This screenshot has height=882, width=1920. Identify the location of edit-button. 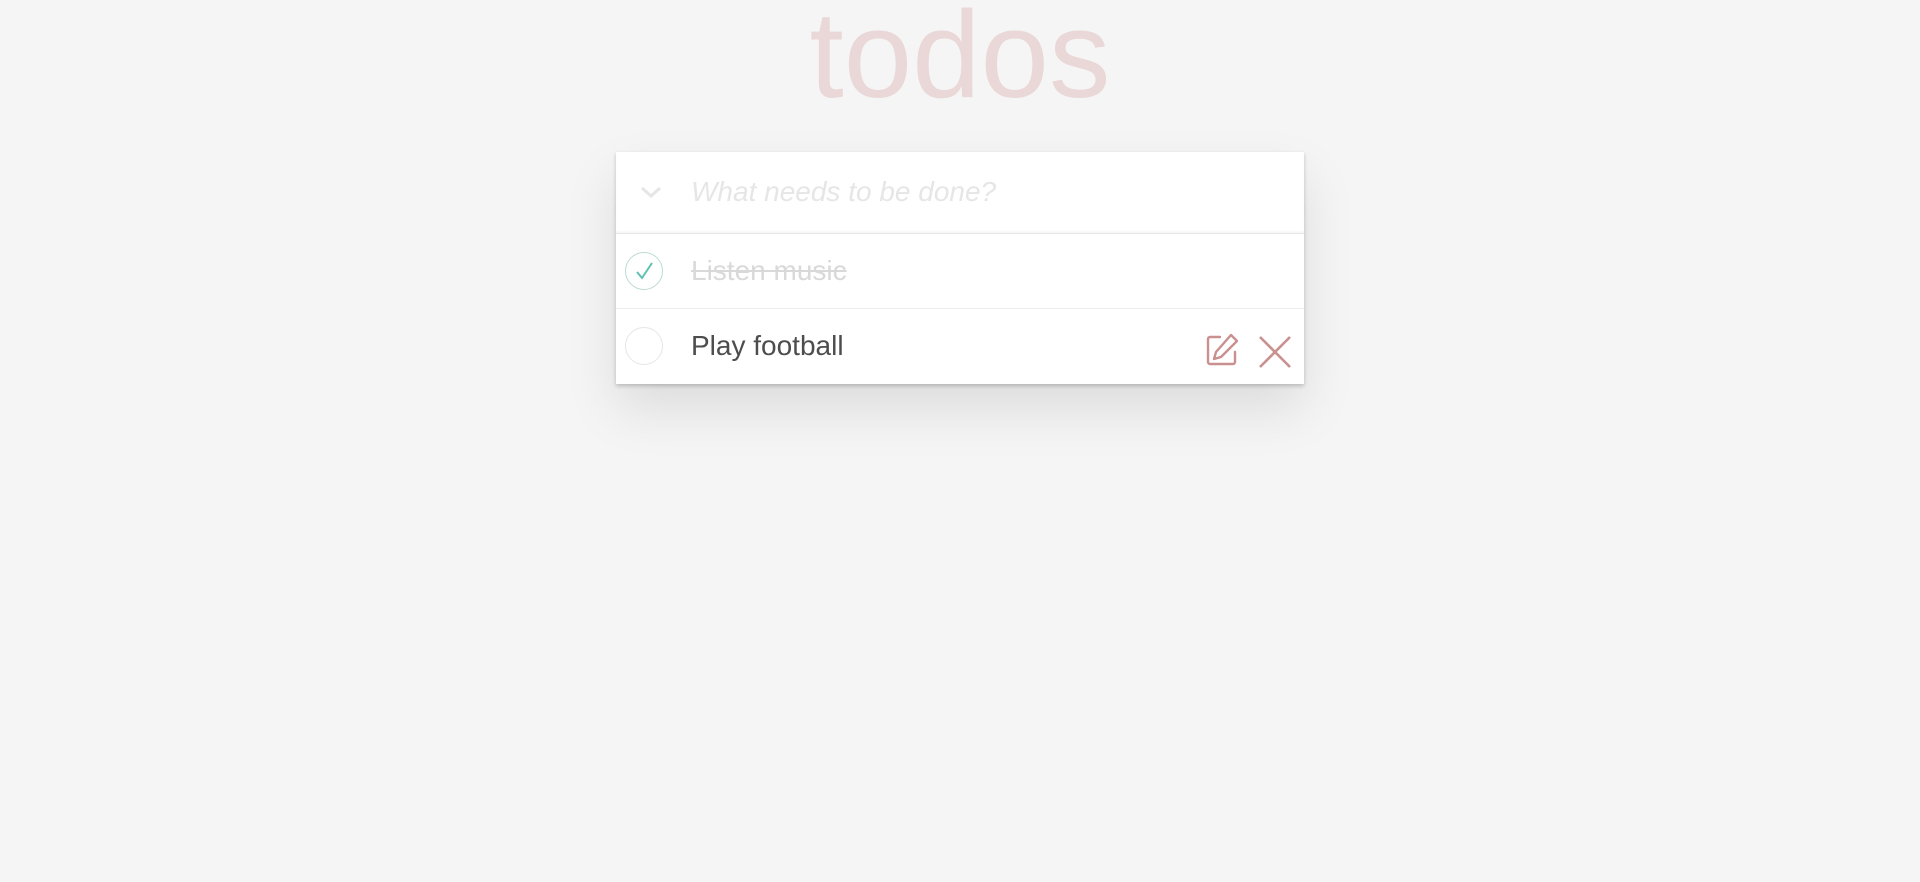
(1222, 350).